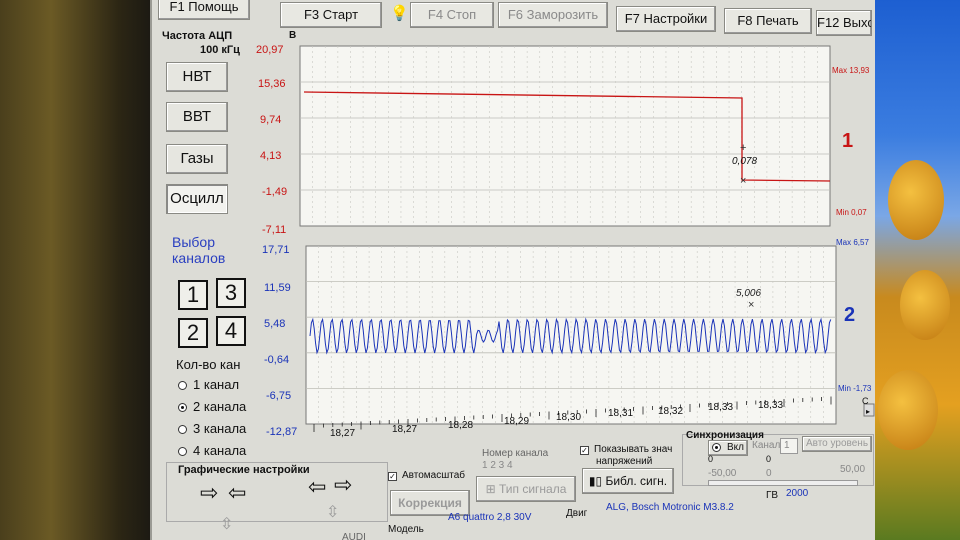 This screenshot has height=540, width=960. I want to click on show-voltage-label-2: напряжений, so click(624, 461).